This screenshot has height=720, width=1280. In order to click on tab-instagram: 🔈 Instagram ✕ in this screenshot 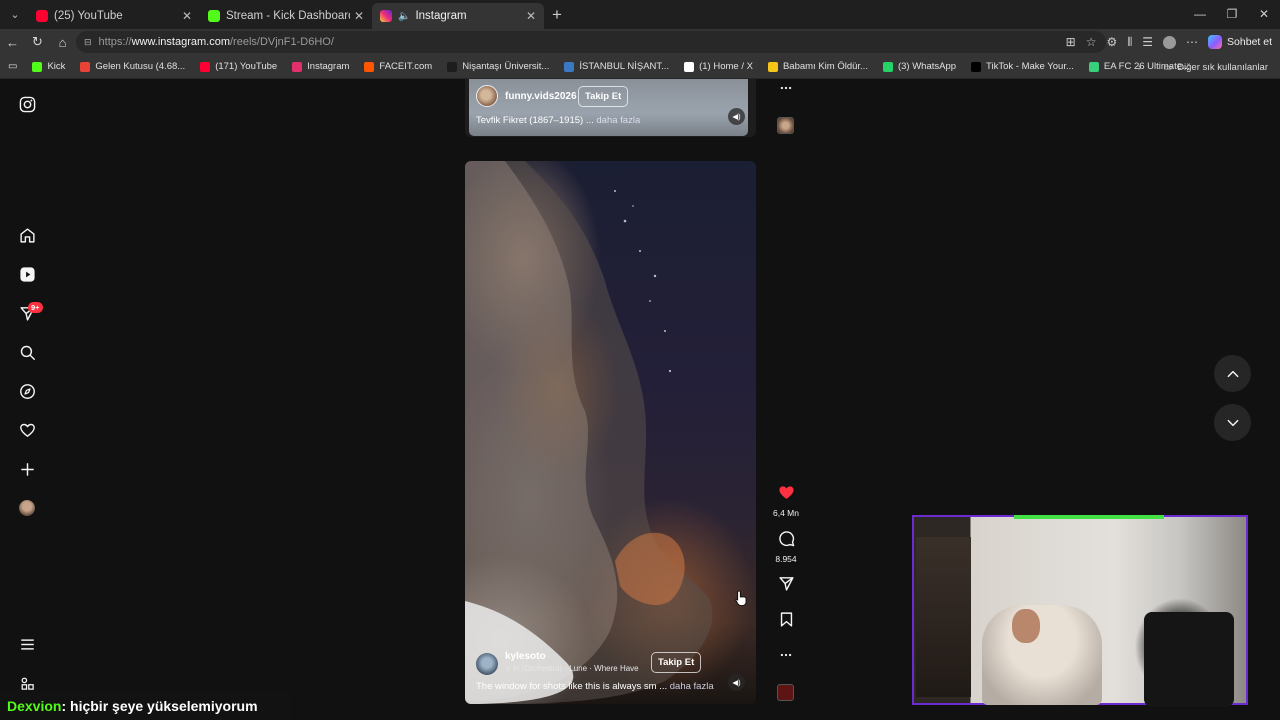, I will do `click(458, 16)`.